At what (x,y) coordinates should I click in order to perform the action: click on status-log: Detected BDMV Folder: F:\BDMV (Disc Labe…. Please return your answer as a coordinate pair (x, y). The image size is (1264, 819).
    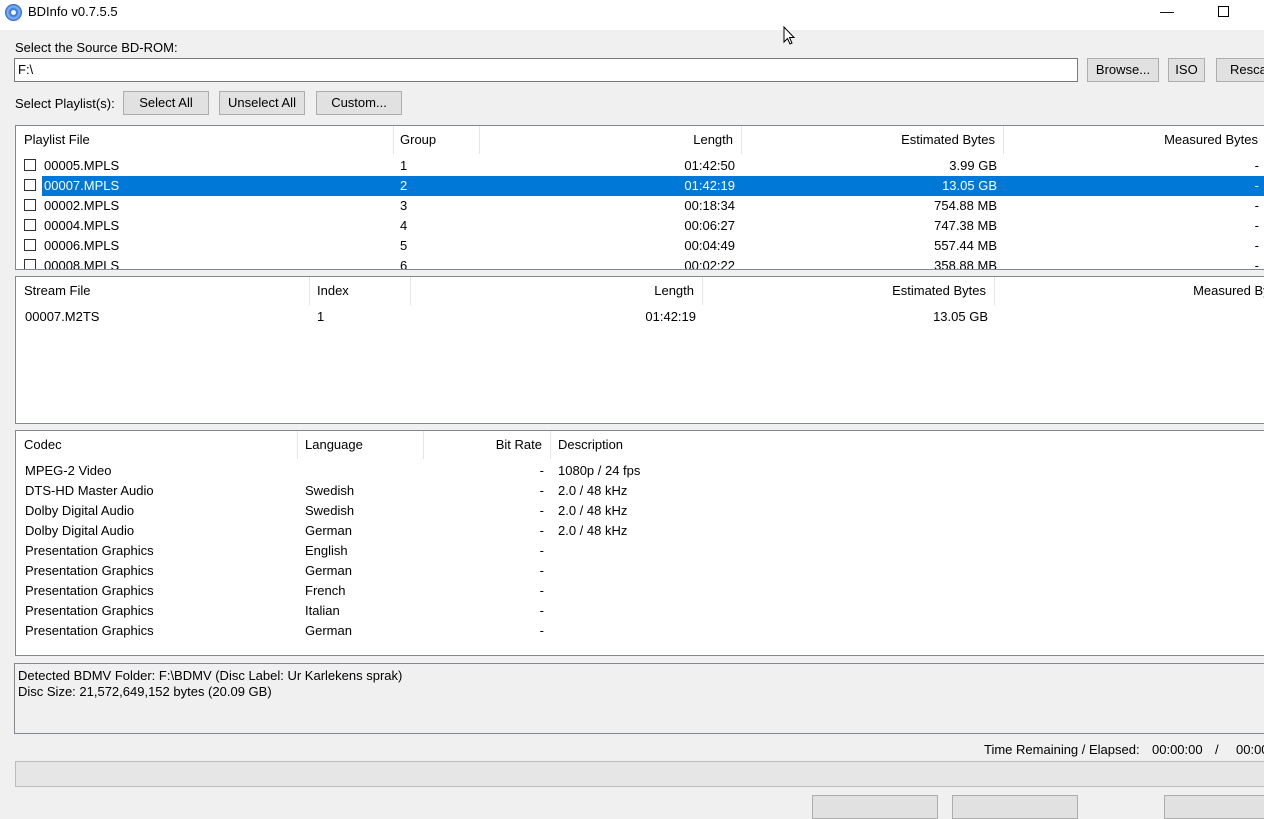
    Looking at the image, I should click on (639, 698).